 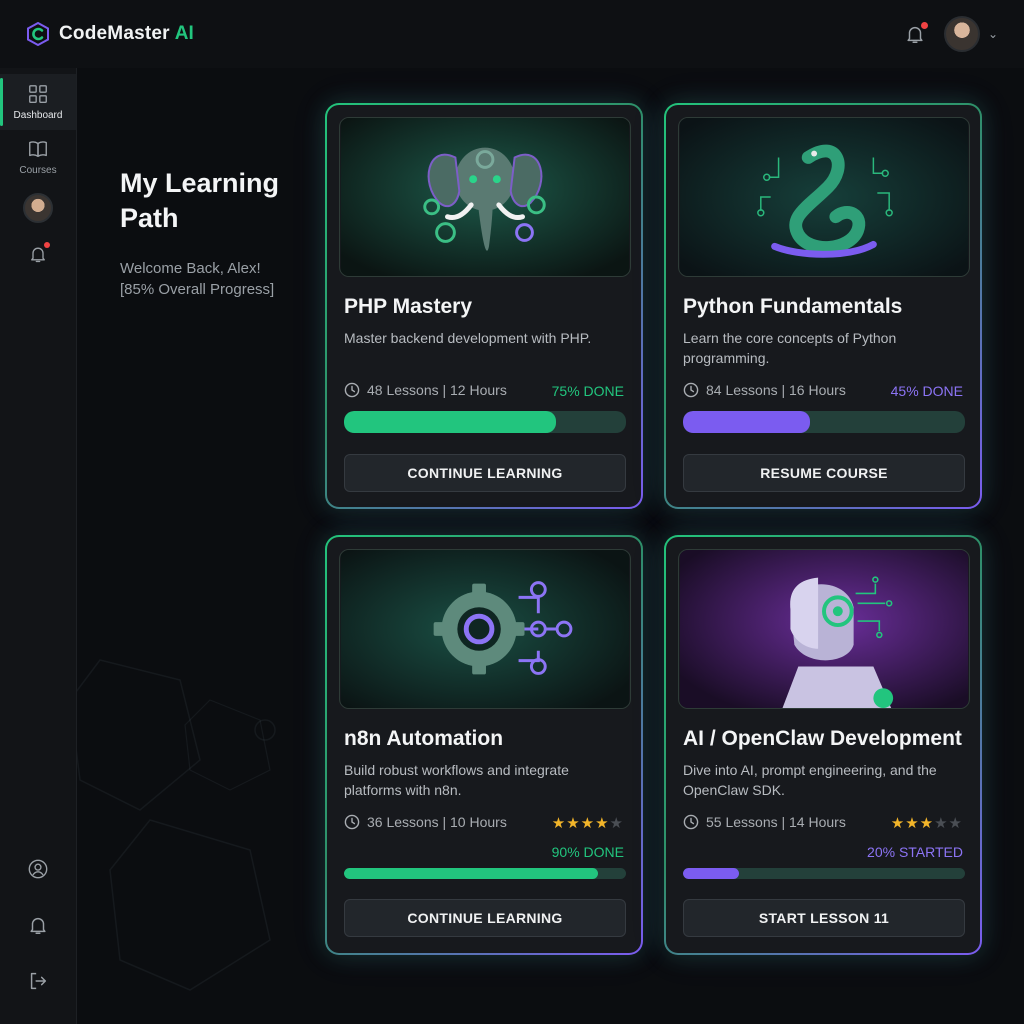 I want to click on course-description: Master backend development with PHP., so click(x=468, y=338).